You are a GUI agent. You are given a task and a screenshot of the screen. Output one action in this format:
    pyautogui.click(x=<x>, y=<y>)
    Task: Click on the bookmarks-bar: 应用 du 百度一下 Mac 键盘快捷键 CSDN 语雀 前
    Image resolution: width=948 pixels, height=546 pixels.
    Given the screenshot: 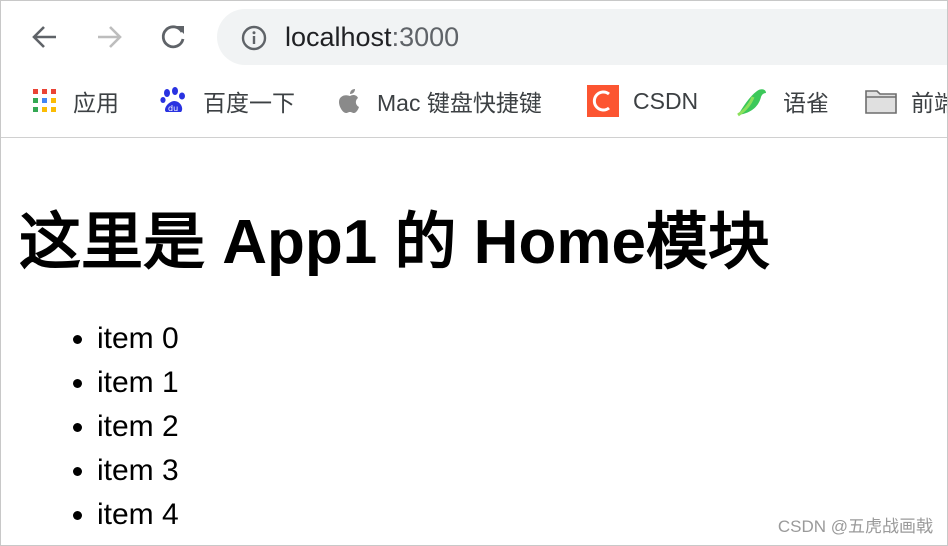 What is the action you would take?
    pyautogui.click(x=474, y=101)
    